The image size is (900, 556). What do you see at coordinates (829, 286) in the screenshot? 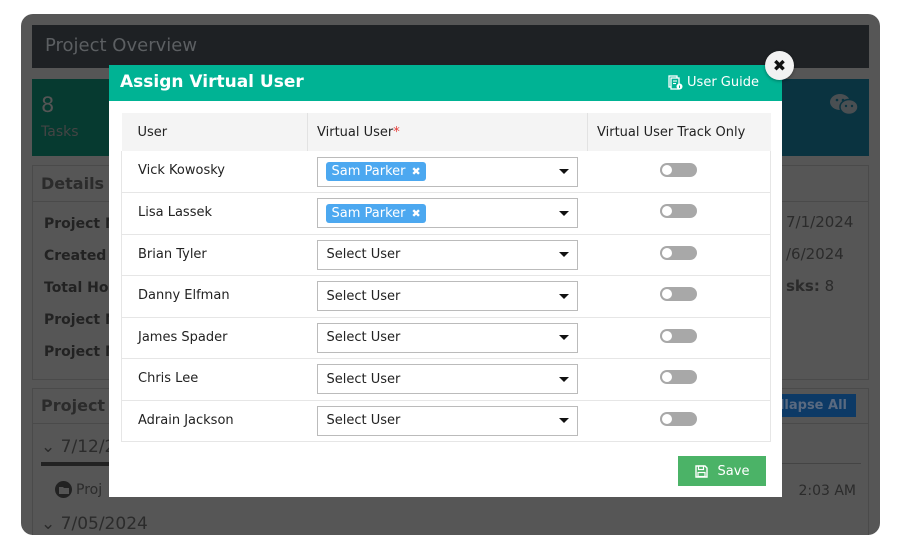
I see `detail-value-number: 8` at bounding box center [829, 286].